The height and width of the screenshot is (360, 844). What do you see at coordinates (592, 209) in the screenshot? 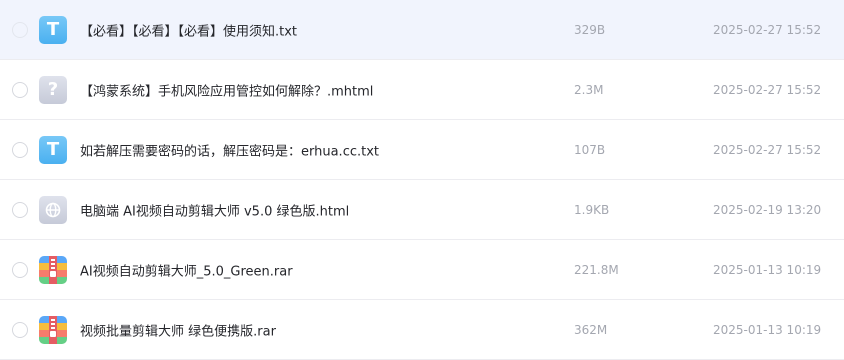
I see `file-size: 1.9KB` at bounding box center [592, 209].